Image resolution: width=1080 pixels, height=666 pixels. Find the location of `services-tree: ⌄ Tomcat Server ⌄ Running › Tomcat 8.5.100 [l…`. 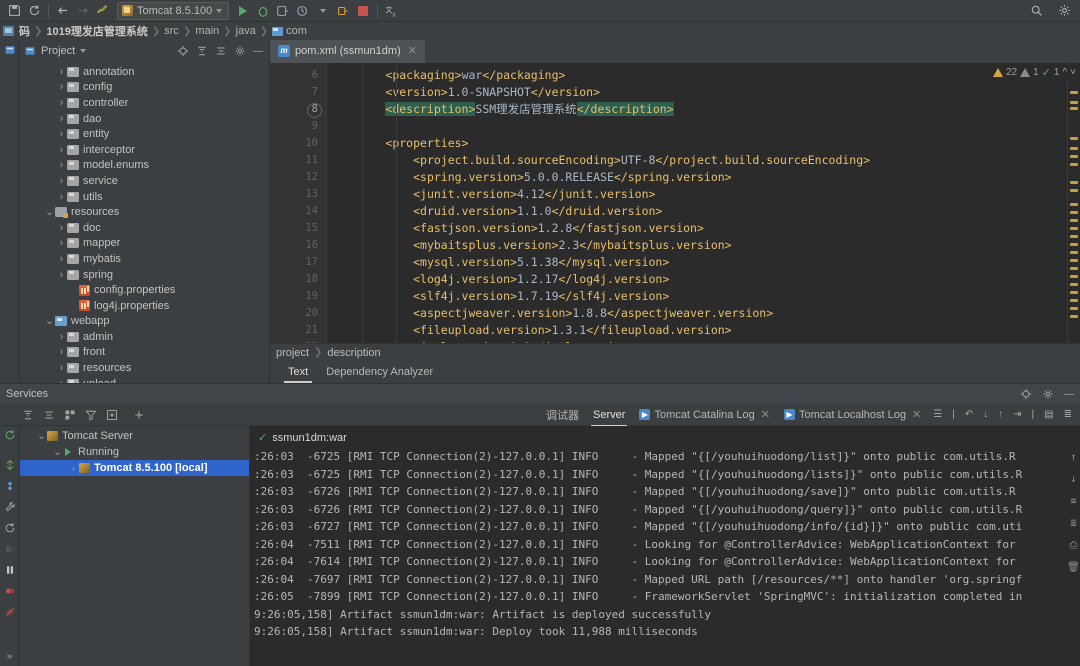

services-tree: ⌄ Tomcat Server ⌄ Running › Tomcat 8.5.100 [l… is located at coordinates (135, 546).